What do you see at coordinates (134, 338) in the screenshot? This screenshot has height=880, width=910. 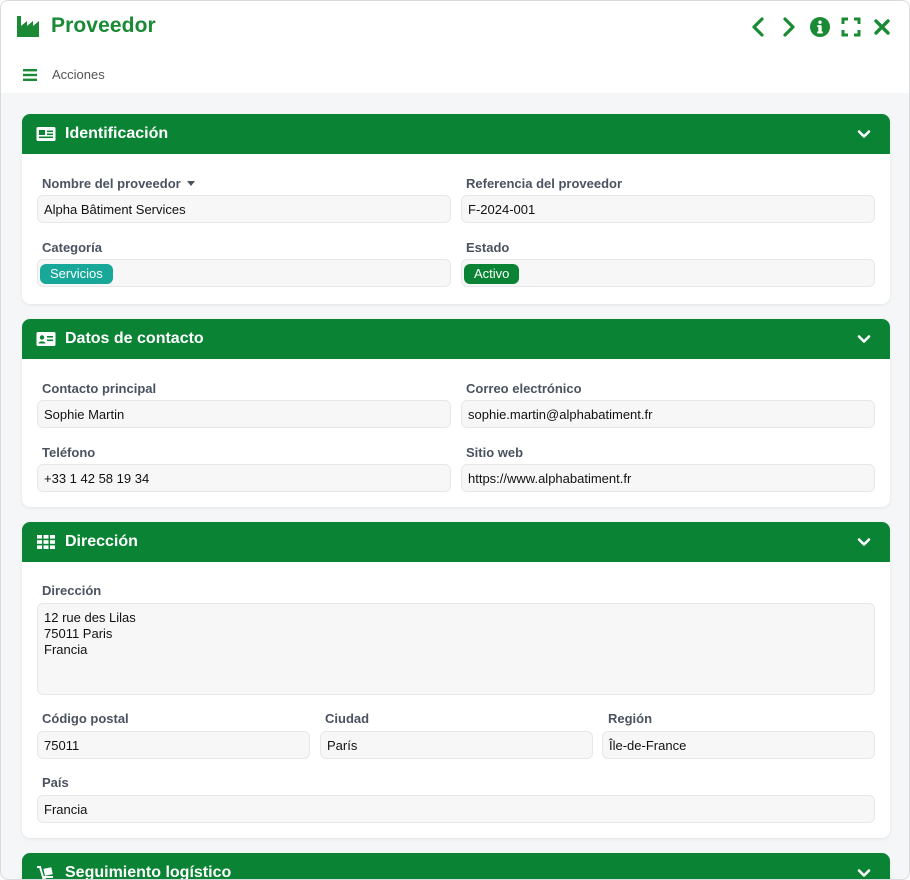 I see `section-title: Datos de contacto` at bounding box center [134, 338].